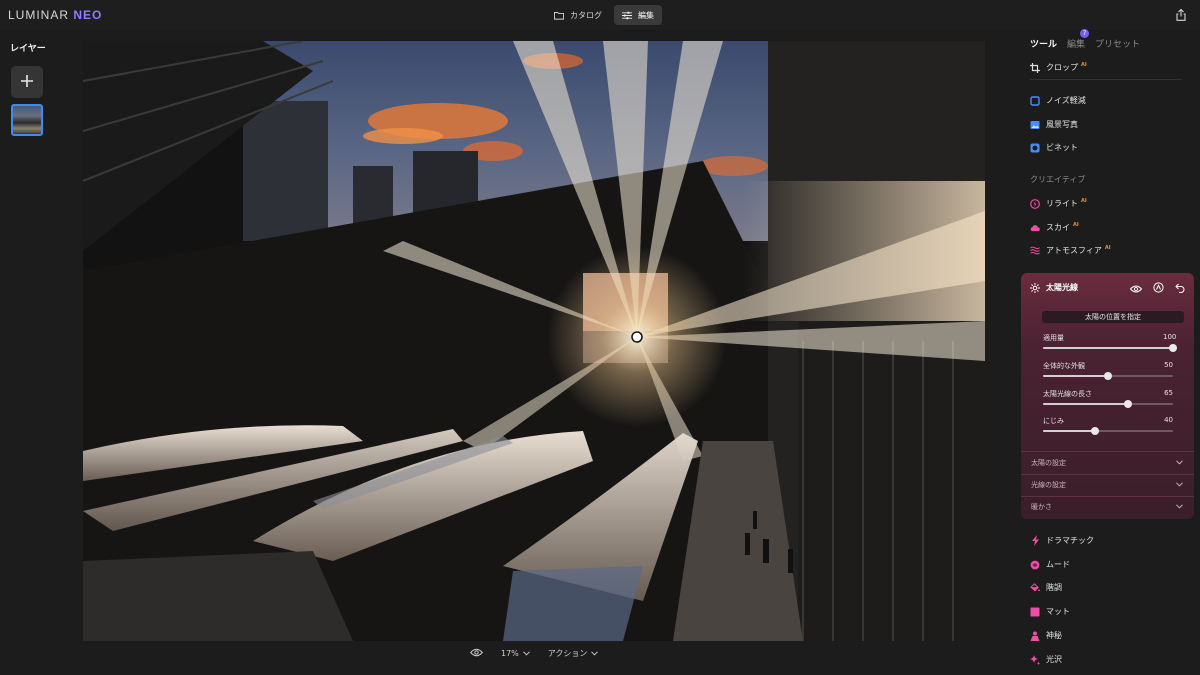  I want to click on tool-sky: スカイ AI, so click(1054, 227).